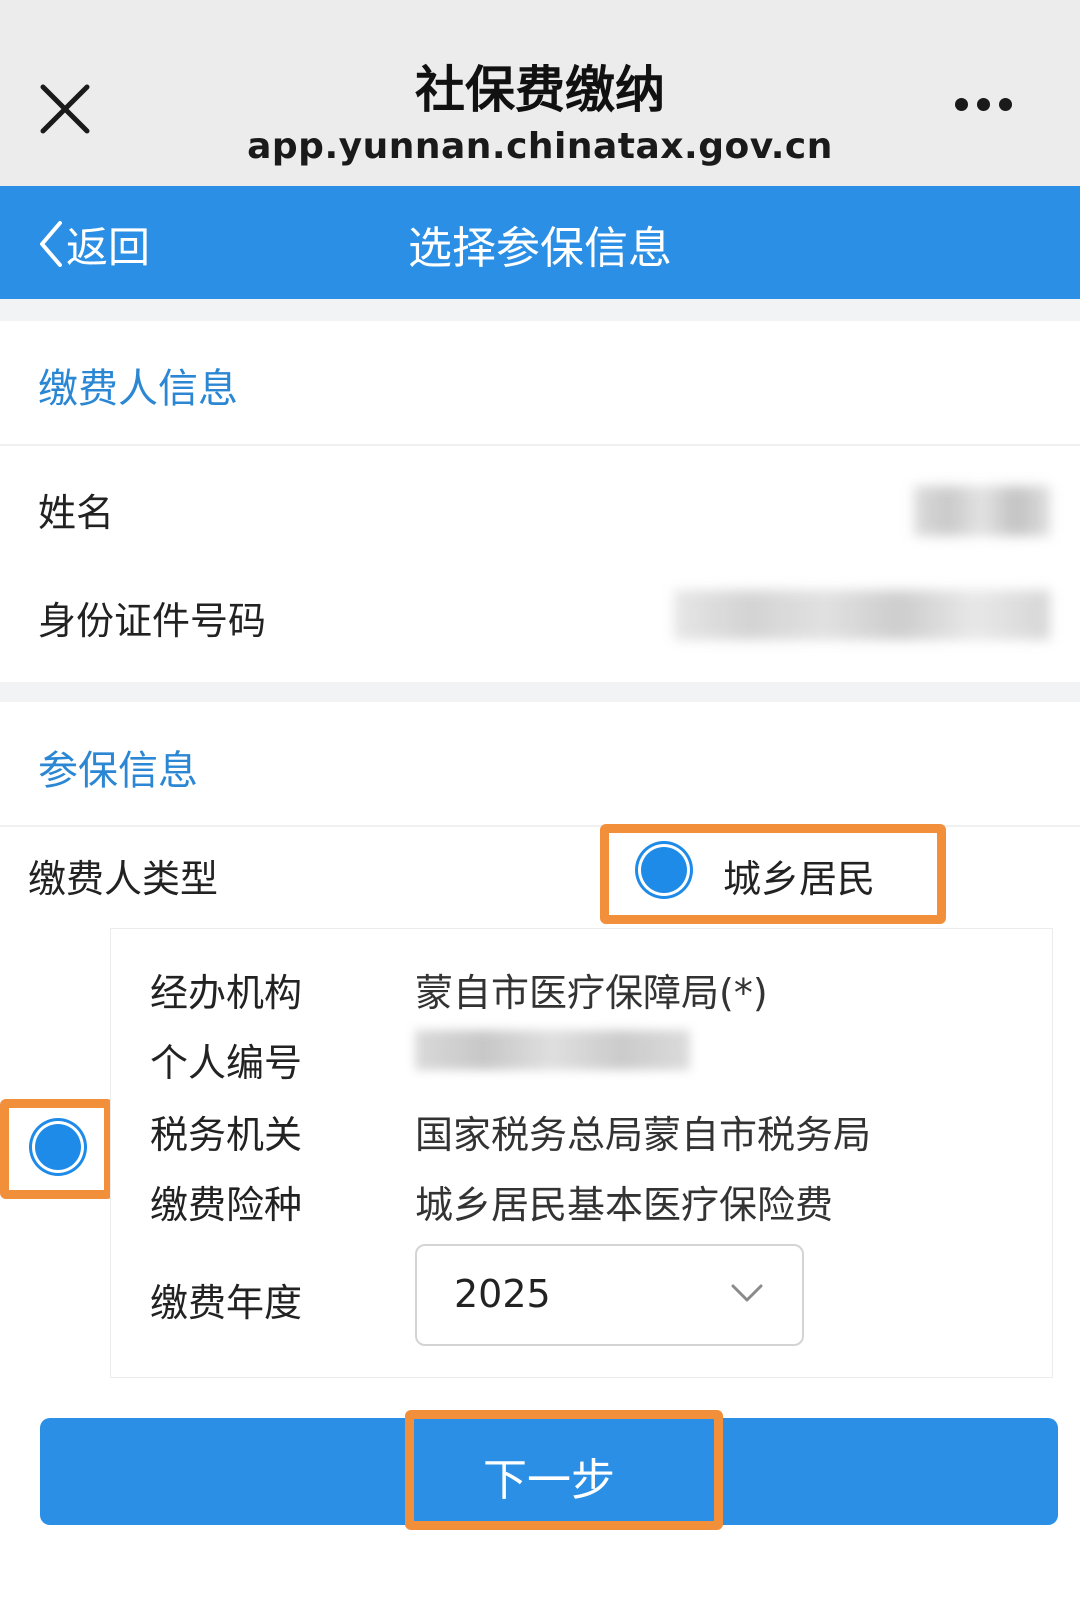 Image resolution: width=1080 pixels, height=1597 pixels. Describe the element at coordinates (540, 248) in the screenshot. I see `app-title: 选择参保信息` at that location.